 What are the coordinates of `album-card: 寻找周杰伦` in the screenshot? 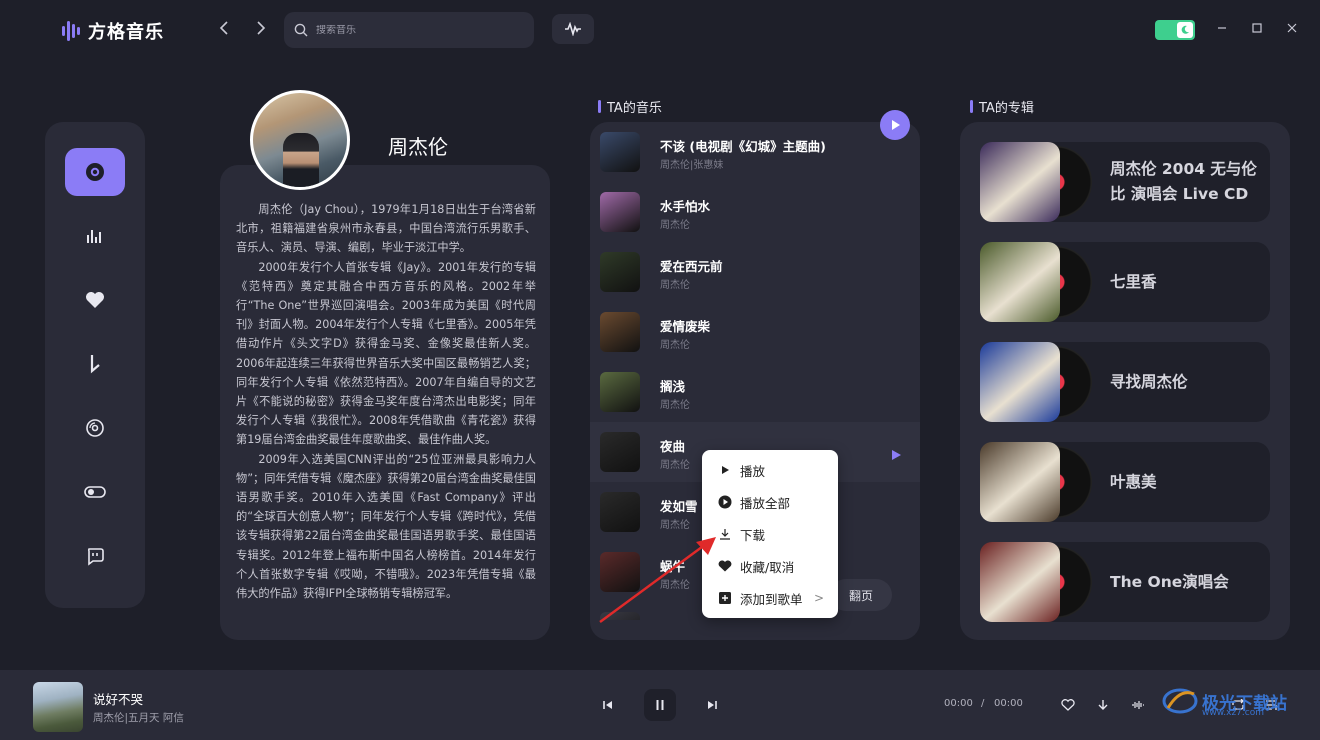 It's located at (1125, 382).